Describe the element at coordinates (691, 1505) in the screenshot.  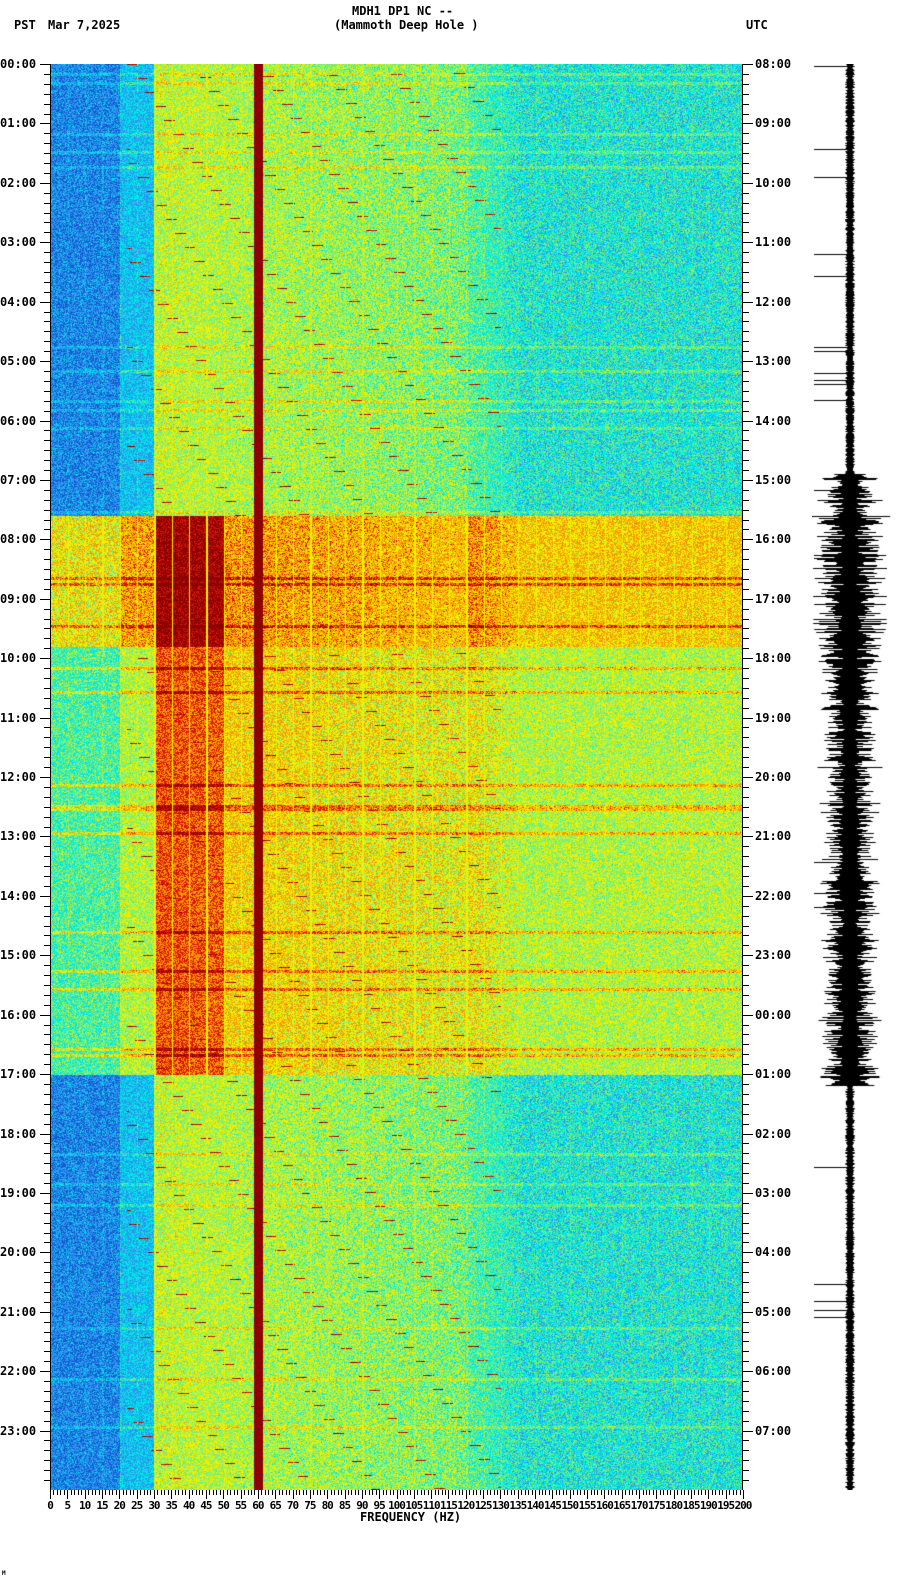
I see `x-tick-label: 185` at that location.